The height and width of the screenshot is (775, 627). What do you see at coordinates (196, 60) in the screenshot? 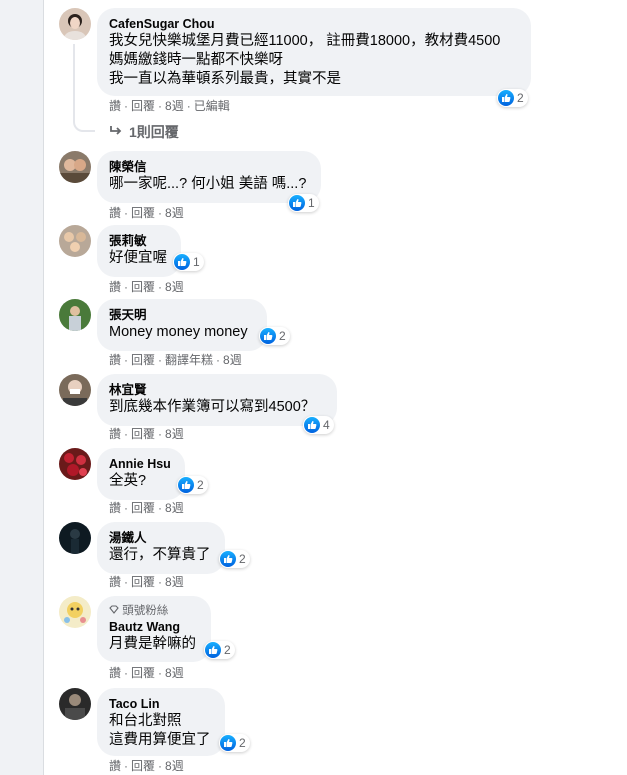
I see `comment-text-line: 媽媽繳錢時一點都不快樂呀` at bounding box center [196, 60].